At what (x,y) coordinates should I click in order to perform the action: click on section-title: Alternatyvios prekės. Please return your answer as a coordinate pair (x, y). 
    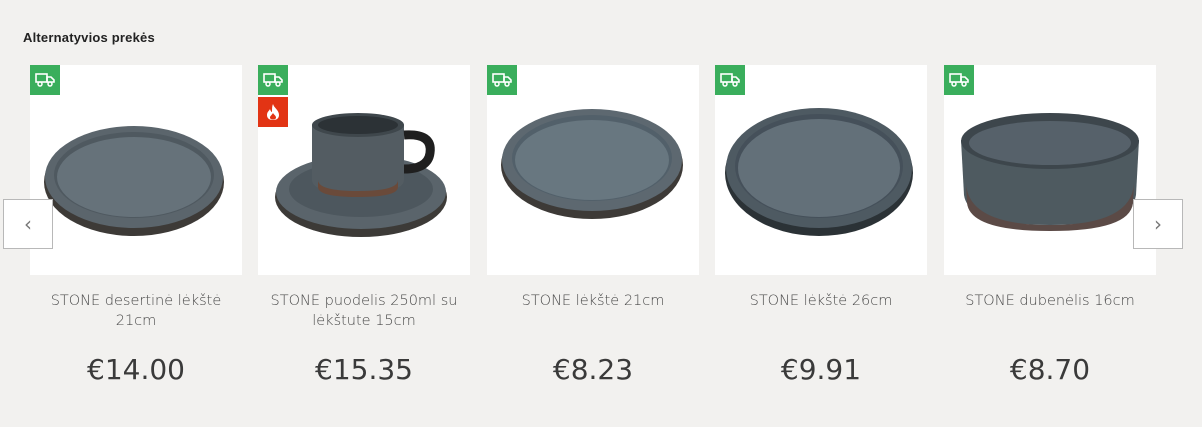
    Looking at the image, I should click on (89, 37).